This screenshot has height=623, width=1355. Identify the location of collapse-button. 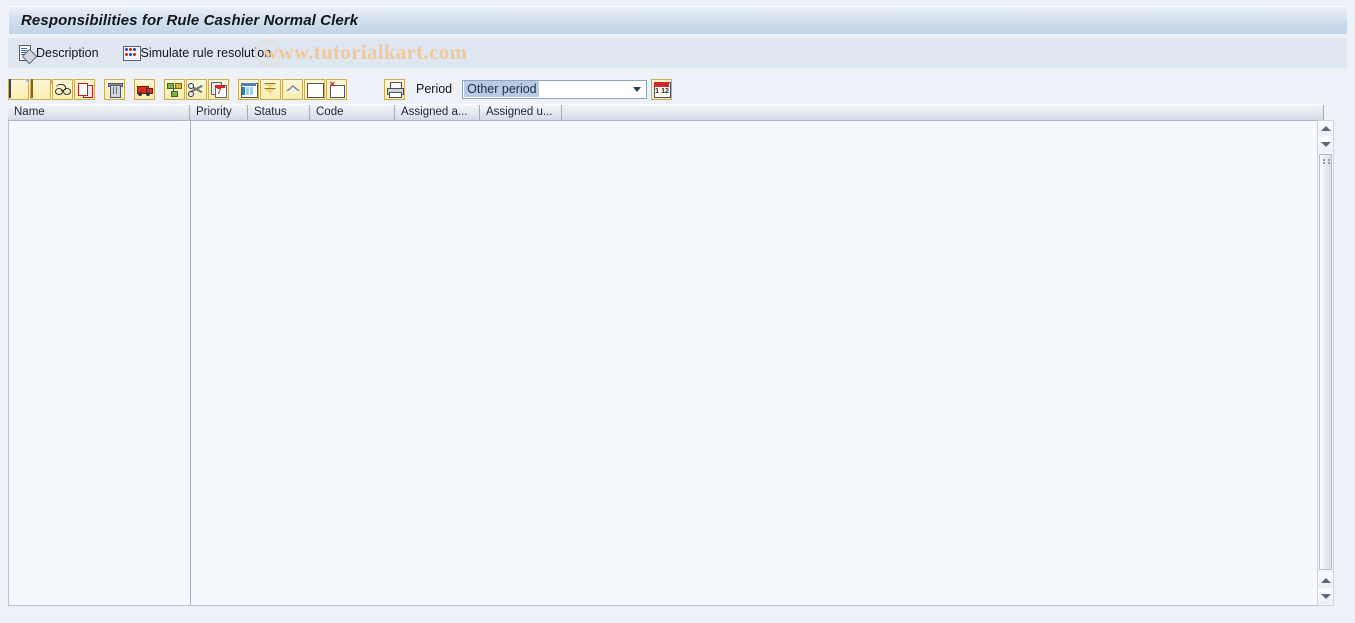
(270, 89).